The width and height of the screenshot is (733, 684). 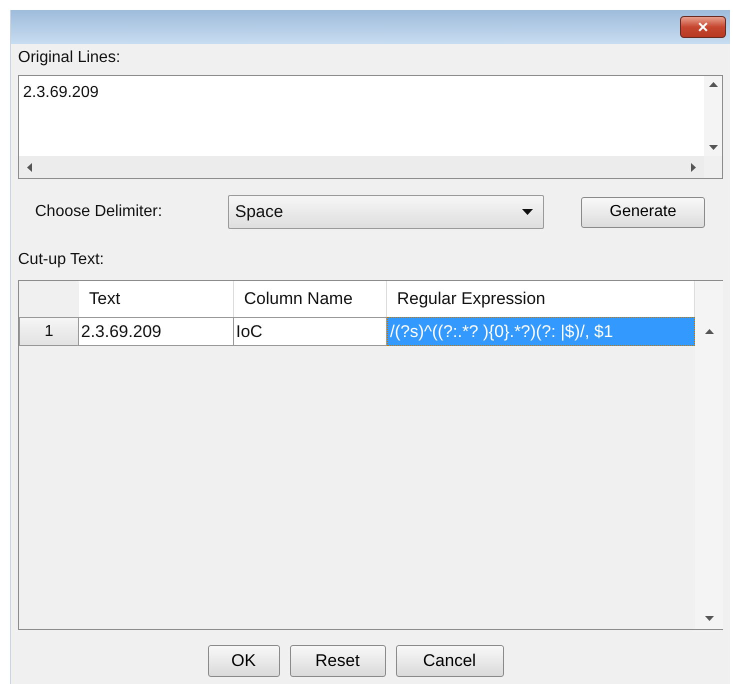 I want to click on column-header: Text, so click(x=156, y=299).